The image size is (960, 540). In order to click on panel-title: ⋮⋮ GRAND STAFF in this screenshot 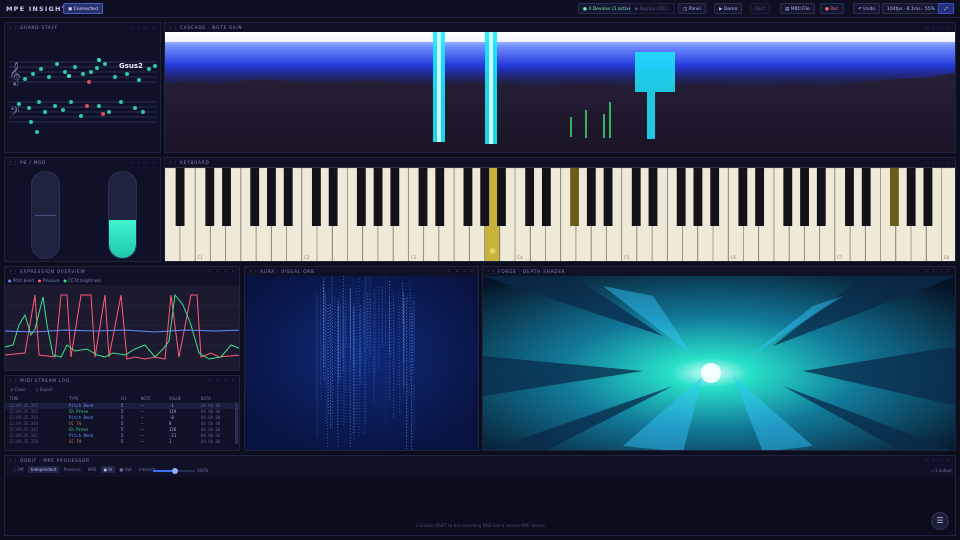, I will do `click(33, 27)`.